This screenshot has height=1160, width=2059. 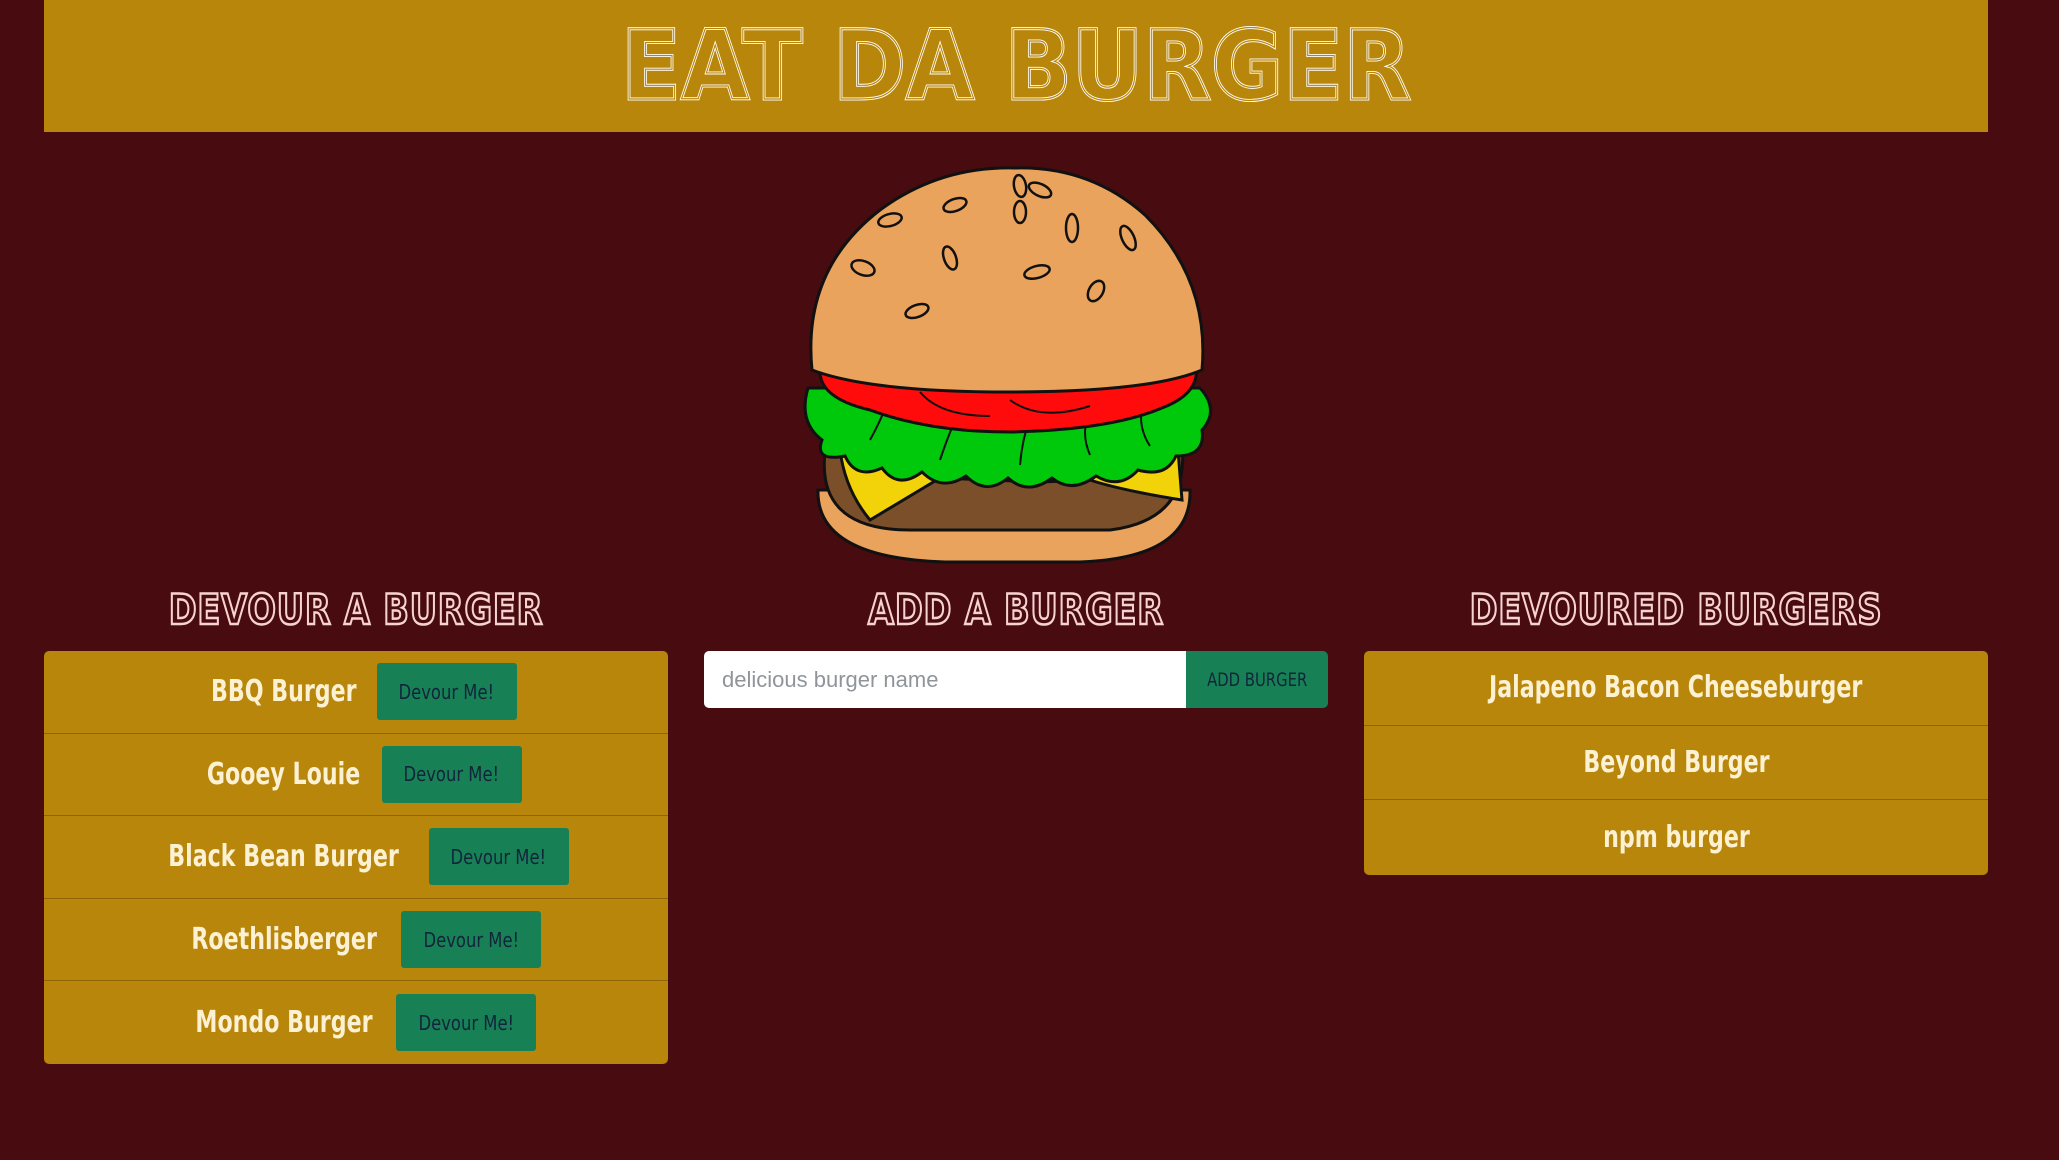 I want to click on burger-name: Black Bean Burger, so click(x=284, y=857).